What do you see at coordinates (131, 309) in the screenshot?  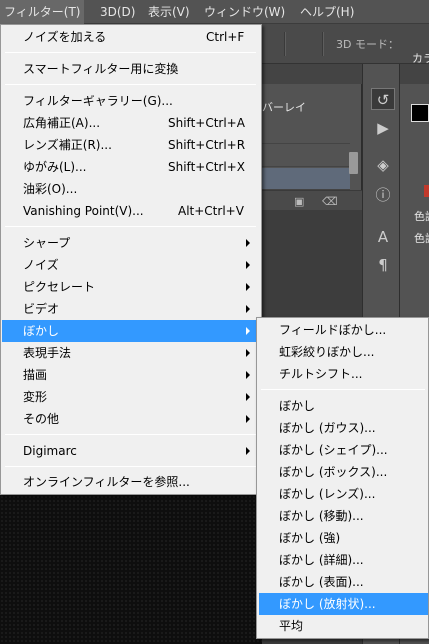 I see `menu-item-video: ビデオ` at bounding box center [131, 309].